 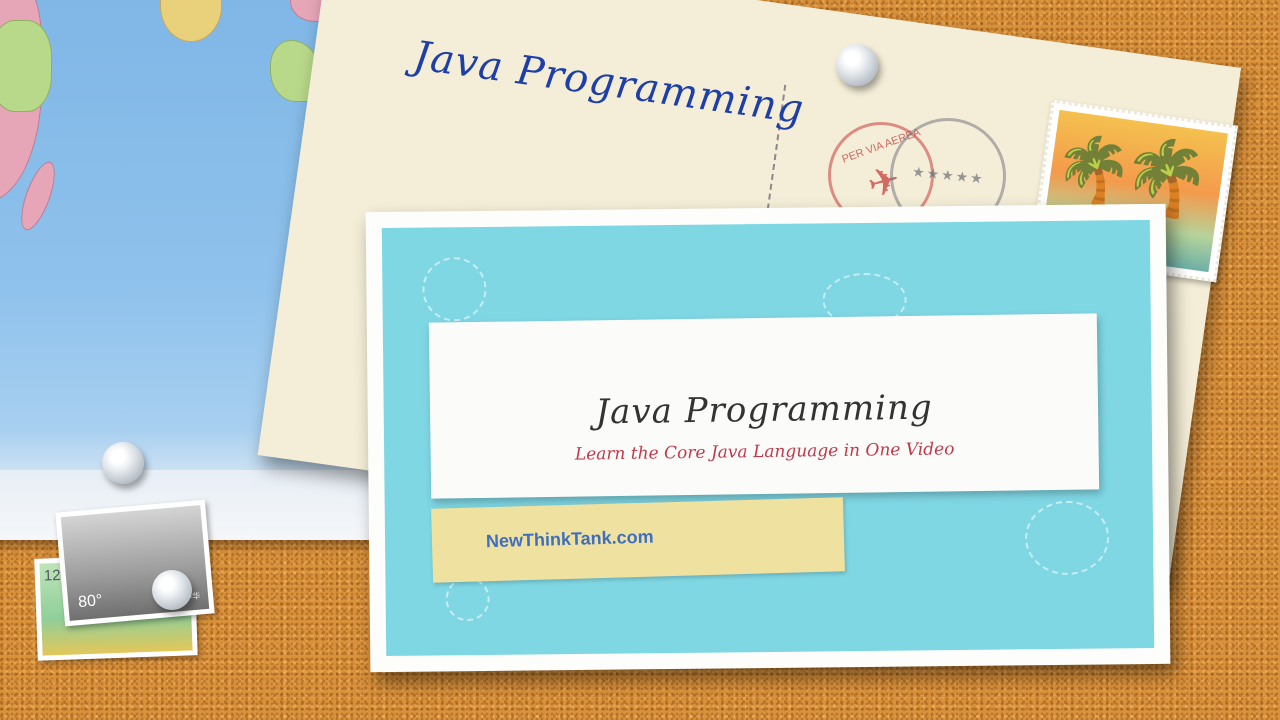 What do you see at coordinates (764, 410) in the screenshot?
I see `page-title: Java Programming` at bounding box center [764, 410].